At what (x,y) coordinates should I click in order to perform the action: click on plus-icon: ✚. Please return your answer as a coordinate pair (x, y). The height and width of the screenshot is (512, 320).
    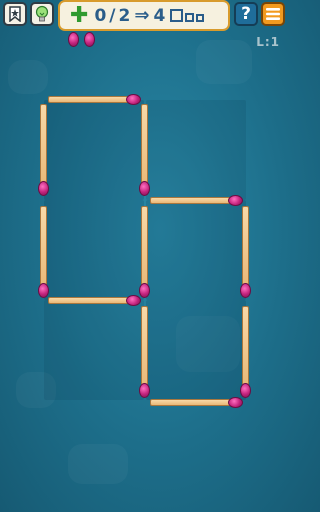
    Looking at the image, I should click on (79, 15).